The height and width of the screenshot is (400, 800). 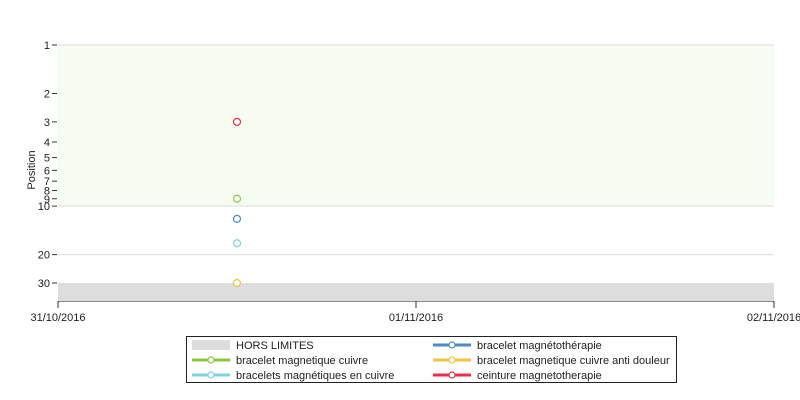 I want to click on legend-label: bracelet magnetique cuivre, so click(x=302, y=361).